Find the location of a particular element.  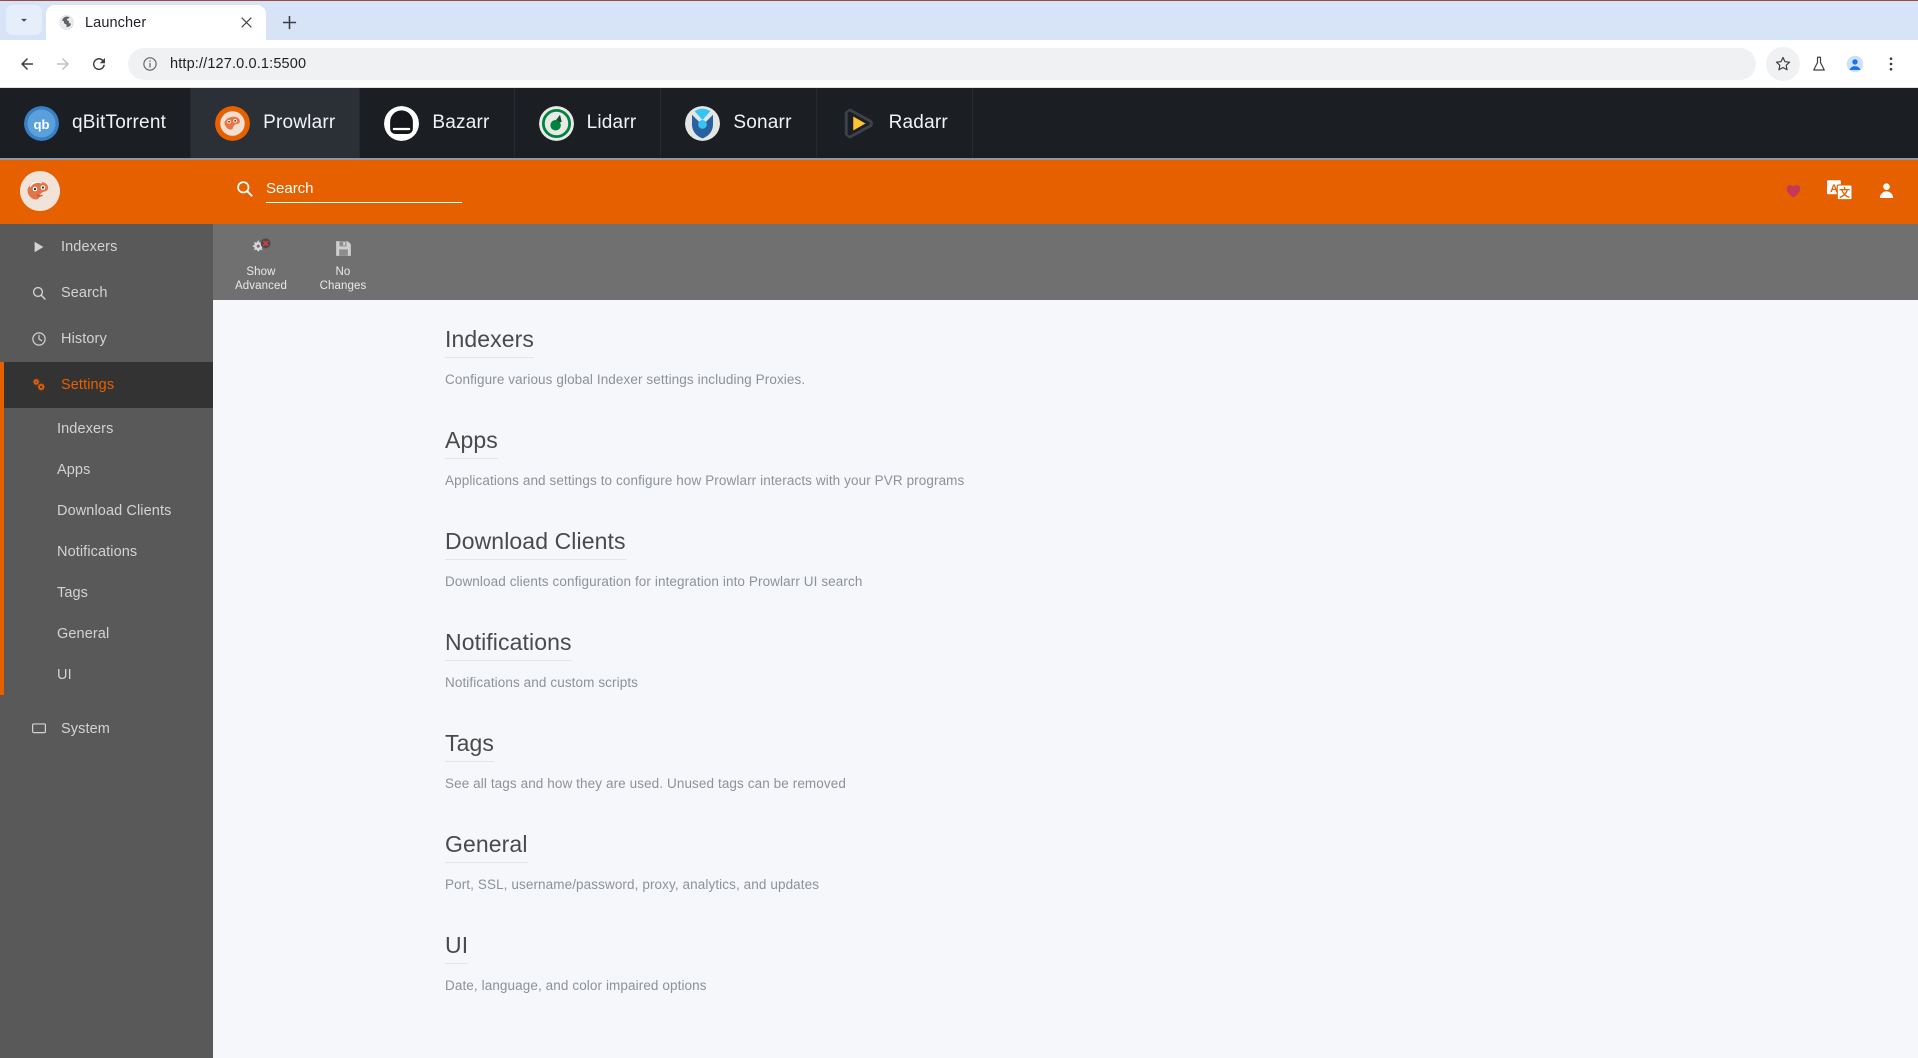

sidebar-item-indexers: Indexers is located at coordinates (106, 247).